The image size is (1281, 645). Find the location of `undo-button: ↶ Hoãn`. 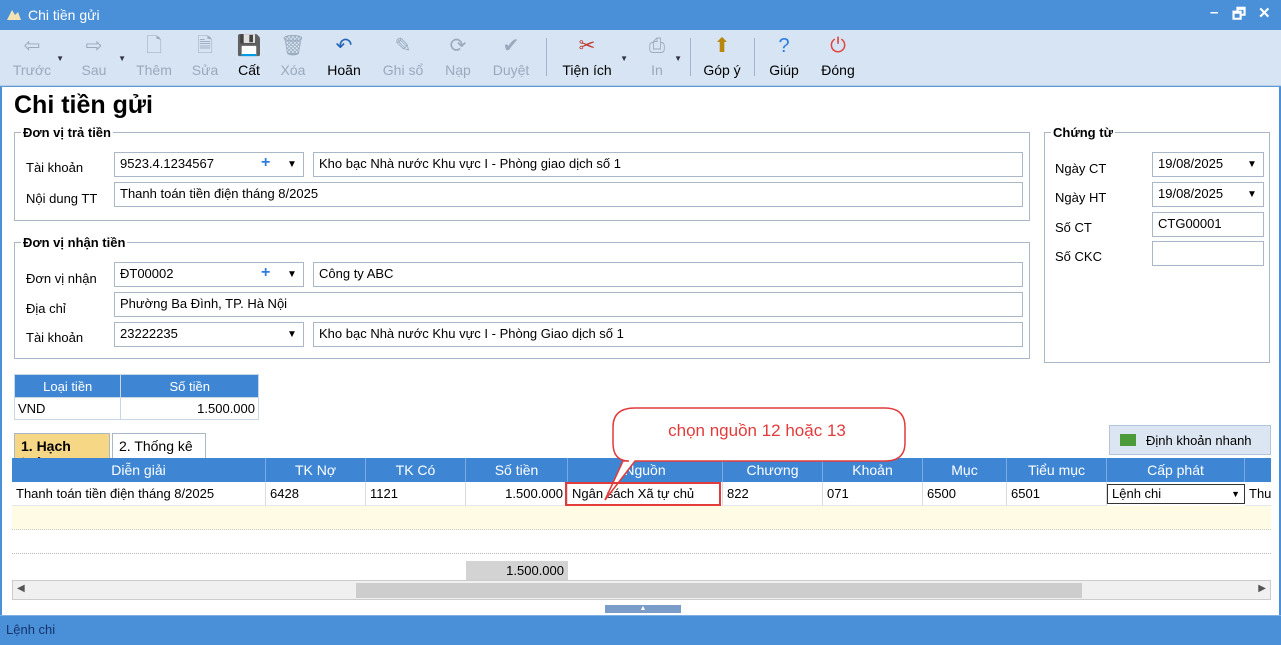

undo-button: ↶ Hoãn is located at coordinates (344, 58).